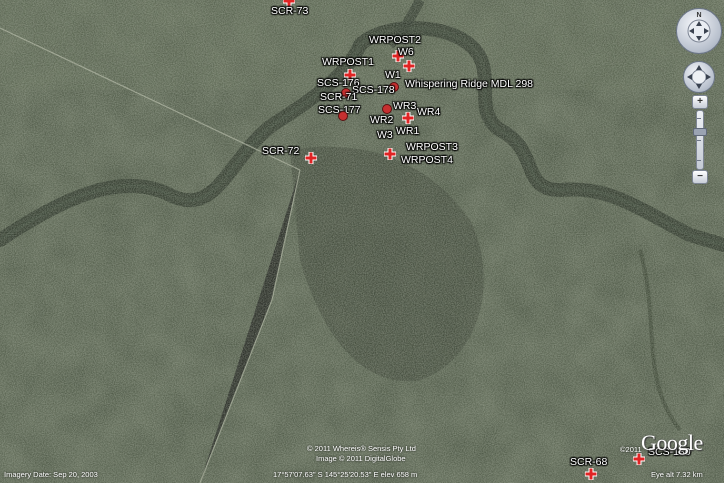  Describe the element at coordinates (361, 448) in the screenshot. I see `copyright-whereis: © 2011 Whereis® Sensis Pty Ltd` at that location.